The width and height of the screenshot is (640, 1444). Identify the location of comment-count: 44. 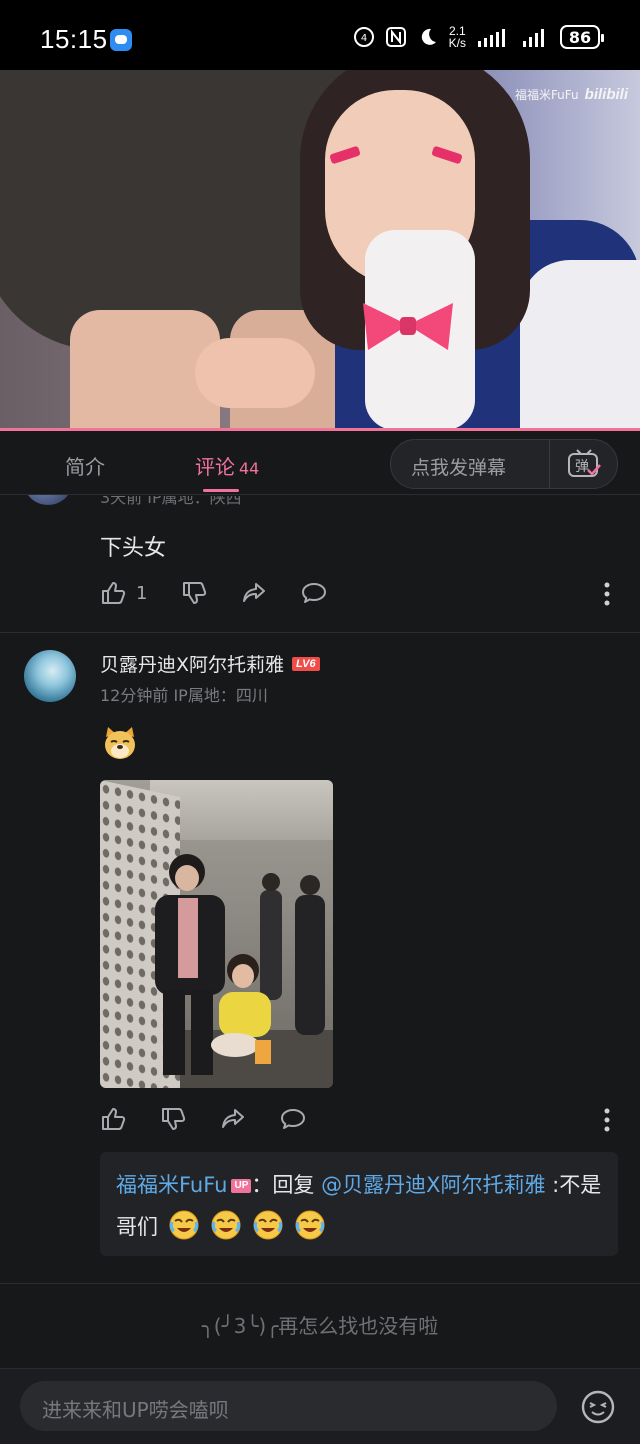
(249, 468).